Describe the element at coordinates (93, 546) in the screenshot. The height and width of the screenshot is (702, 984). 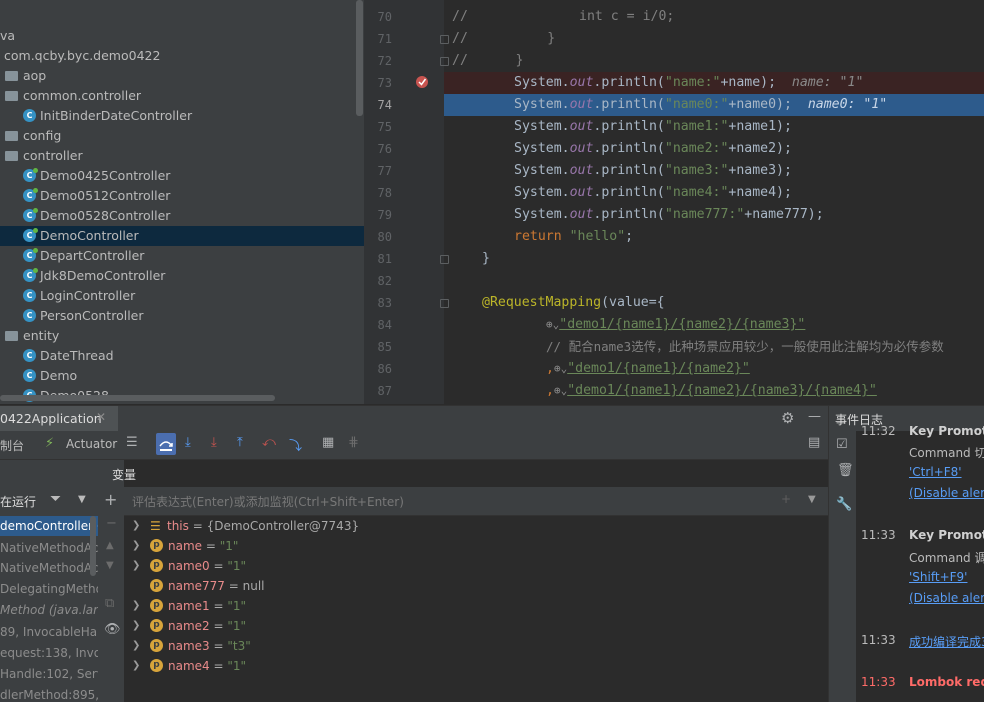
I see `frames-scrollbar` at that location.